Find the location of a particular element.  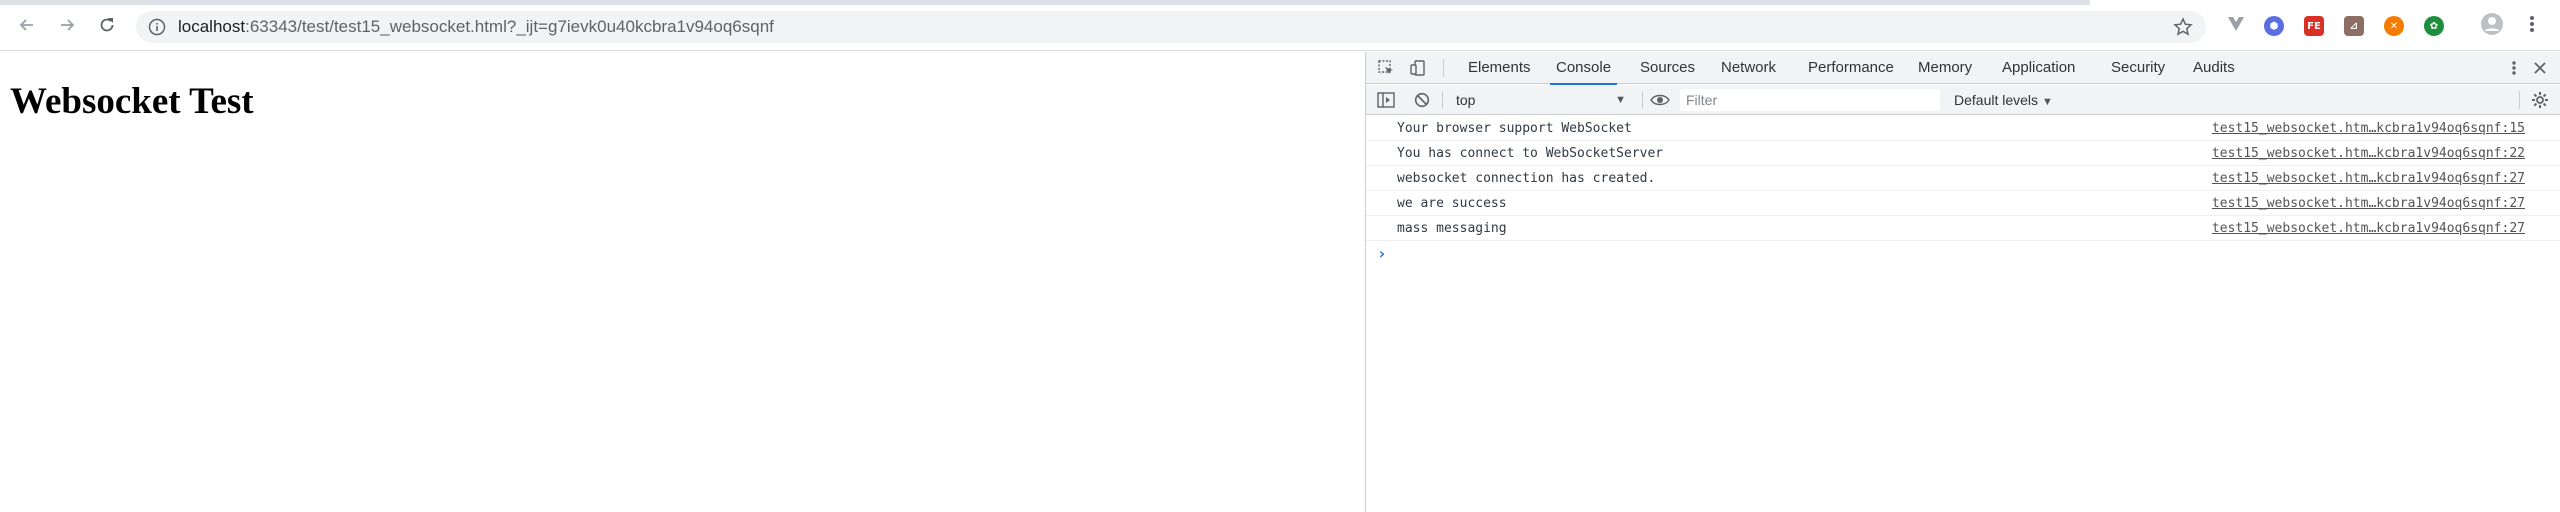

tab-audits: Audits is located at coordinates (2214, 68).